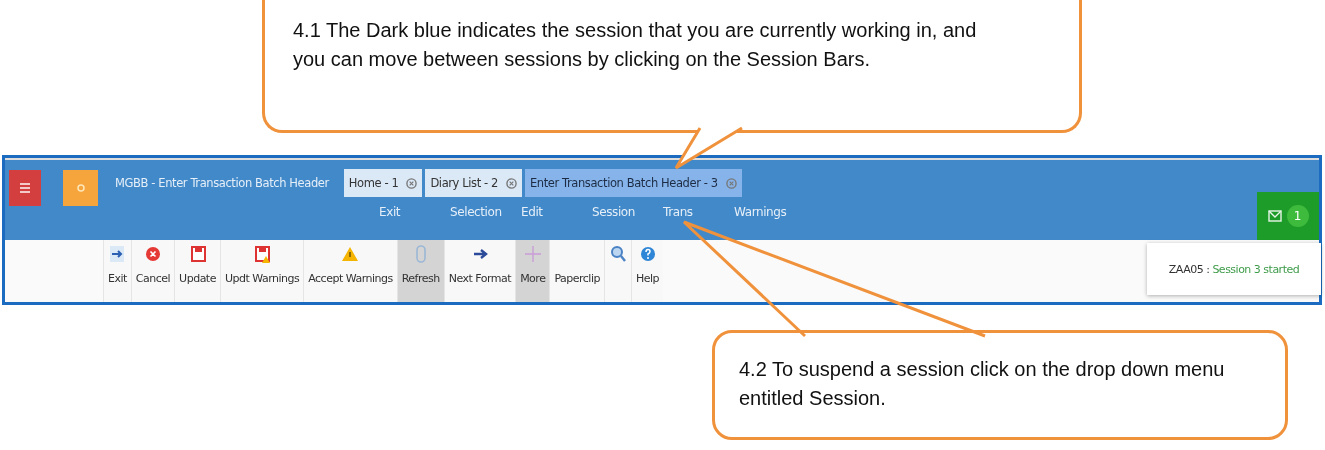  What do you see at coordinates (647, 254) in the screenshot?
I see `help-icon` at bounding box center [647, 254].